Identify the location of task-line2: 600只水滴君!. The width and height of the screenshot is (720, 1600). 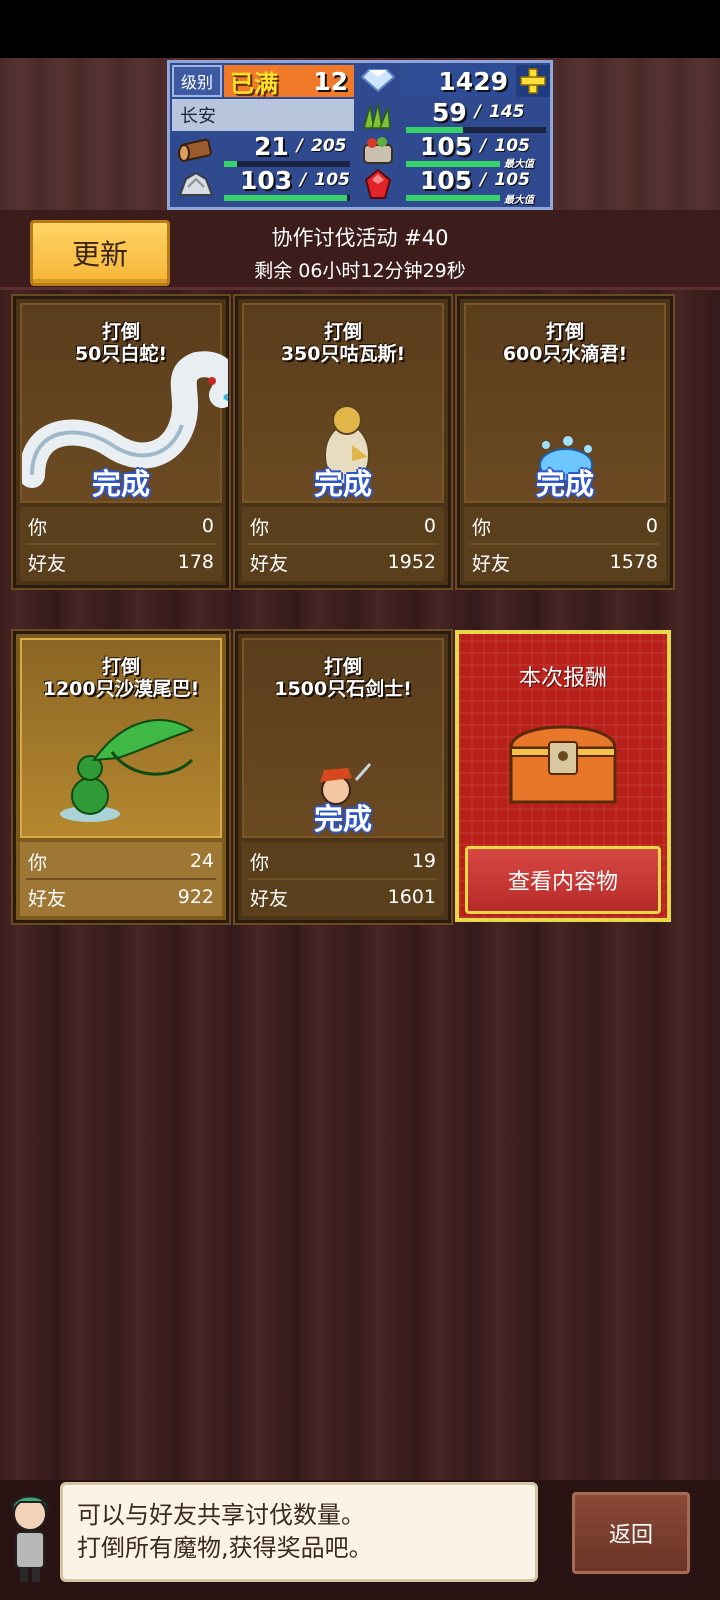
(565, 354).